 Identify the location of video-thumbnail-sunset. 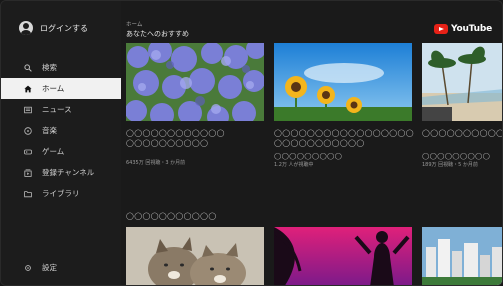
(343, 256).